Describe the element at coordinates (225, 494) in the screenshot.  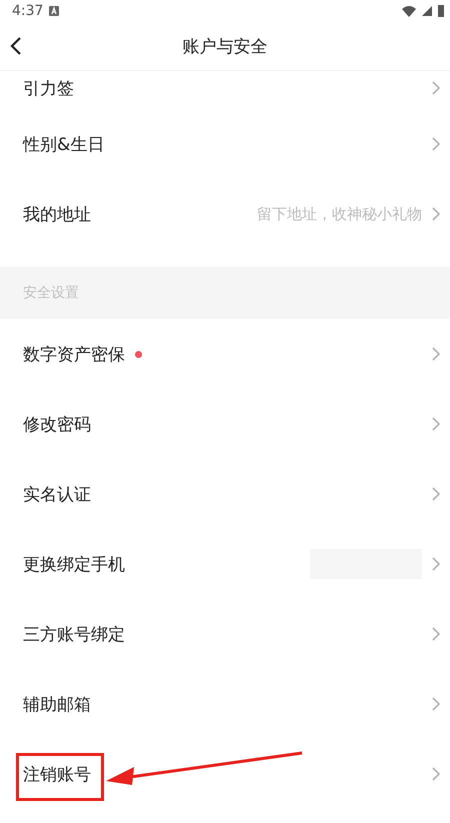
I see `settings-row: 实名认证` at that location.